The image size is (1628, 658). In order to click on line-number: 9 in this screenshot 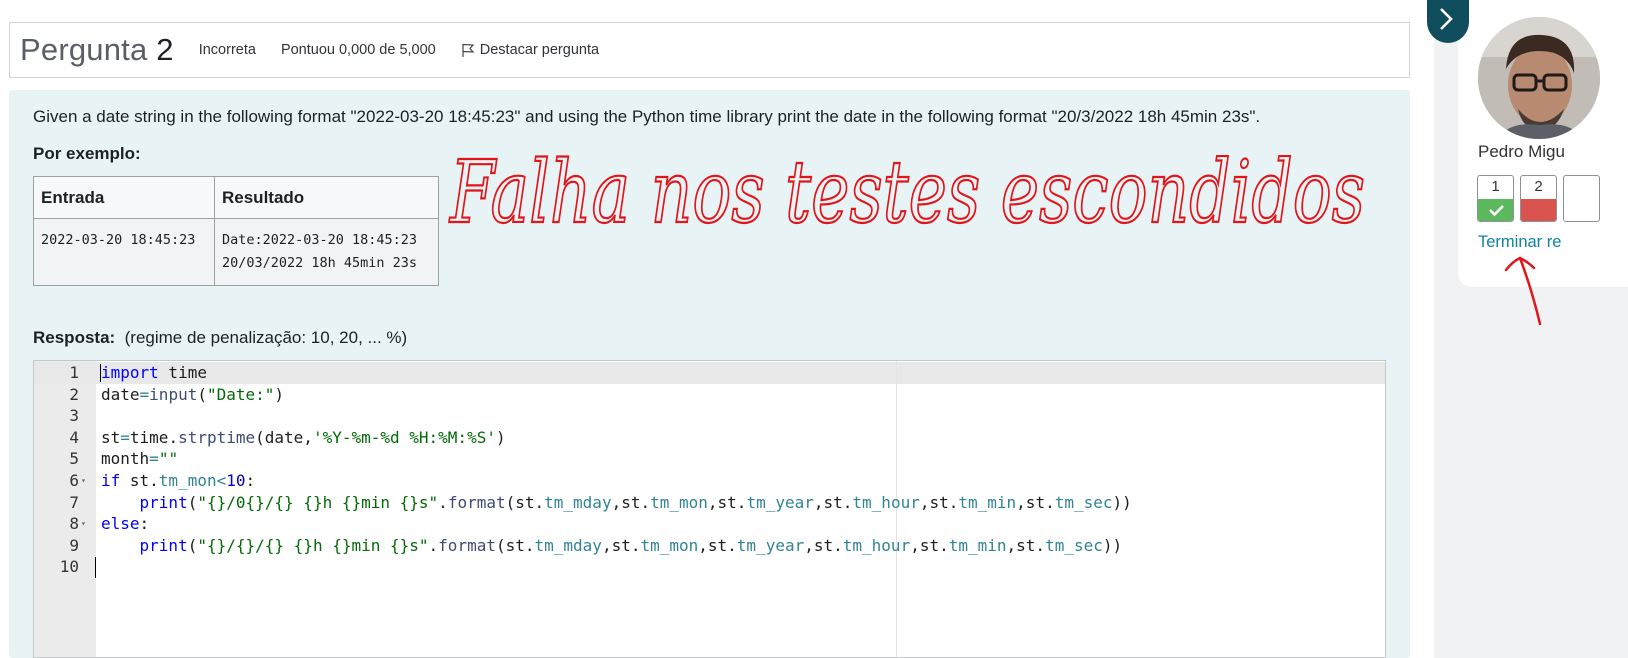, I will do `click(74, 545)`.